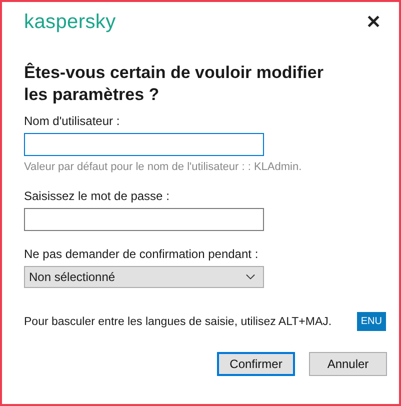 This screenshot has height=406, width=401. I want to click on dialog-title: Êtes-vous certain de vouloir modifier les paramètres ?, so click(174, 84).